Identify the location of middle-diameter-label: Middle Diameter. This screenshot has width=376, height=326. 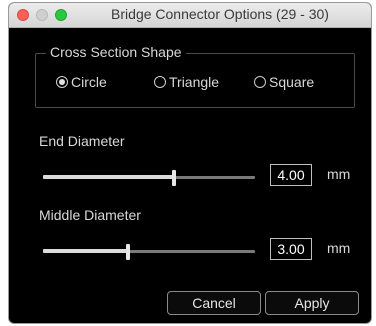
(90, 215).